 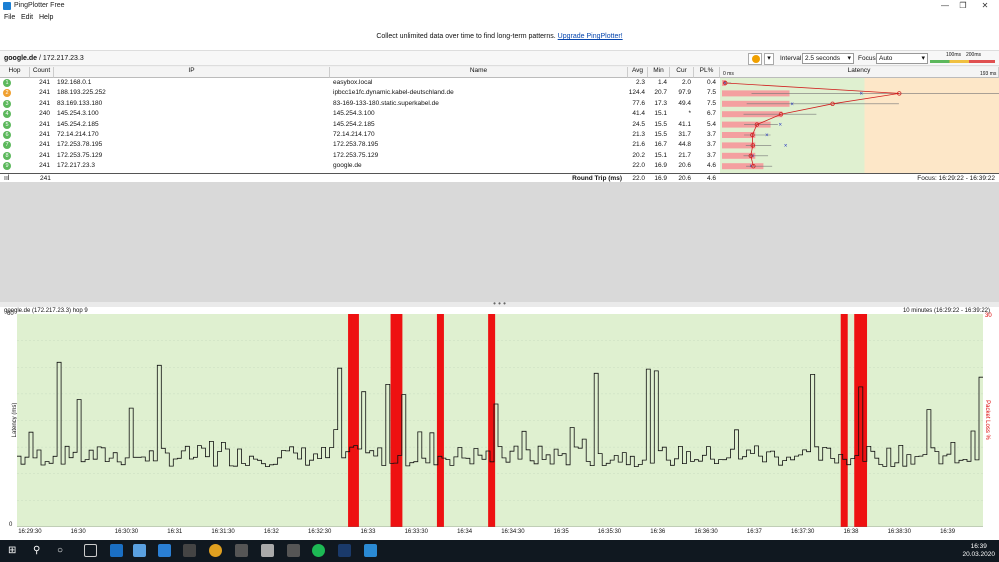 I want to click on x-tick-label: 16:30:30, so click(x=126, y=532).